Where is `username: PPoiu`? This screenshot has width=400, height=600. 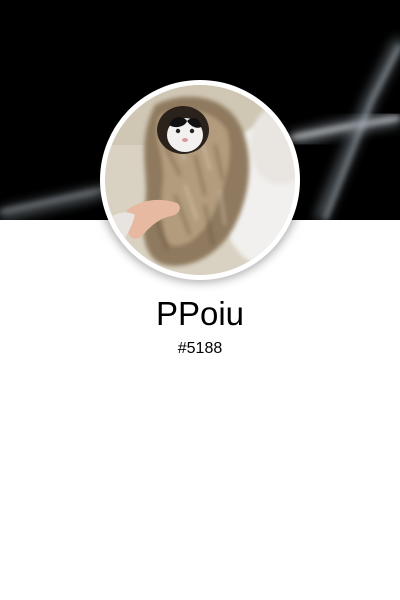 username: PPoiu is located at coordinates (200, 313).